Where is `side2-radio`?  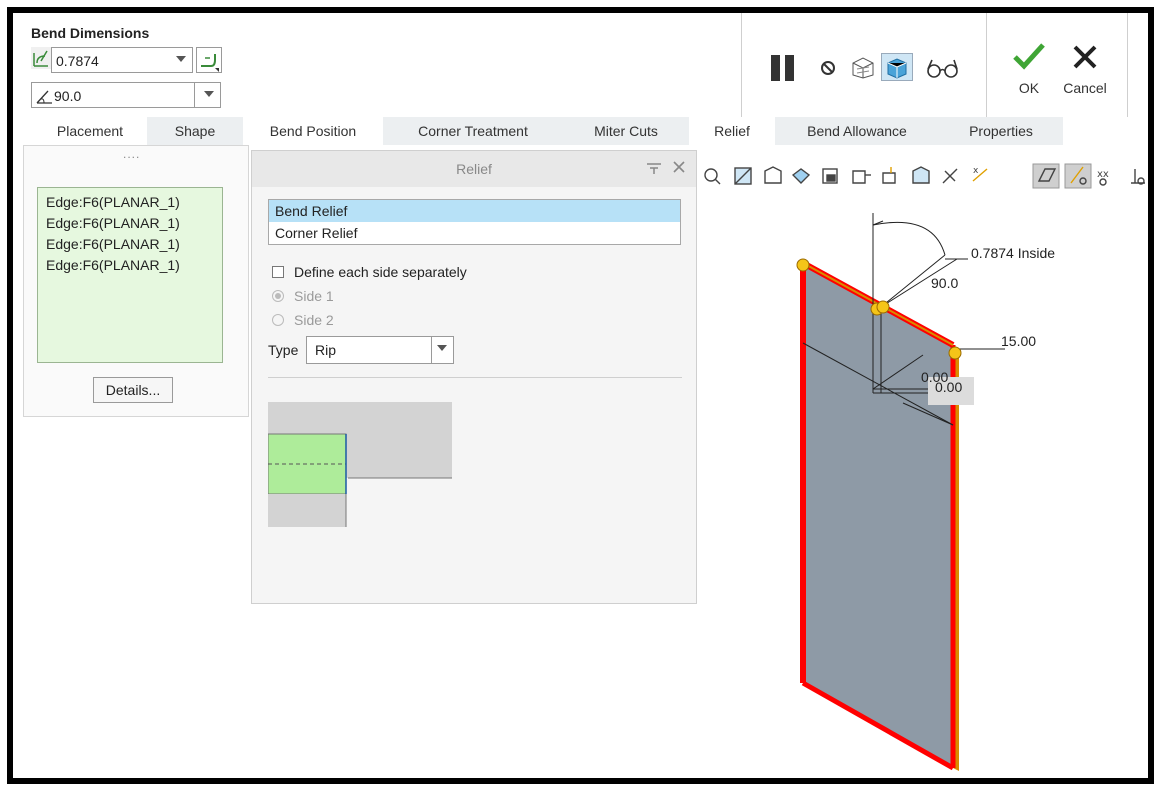 side2-radio is located at coordinates (278, 320).